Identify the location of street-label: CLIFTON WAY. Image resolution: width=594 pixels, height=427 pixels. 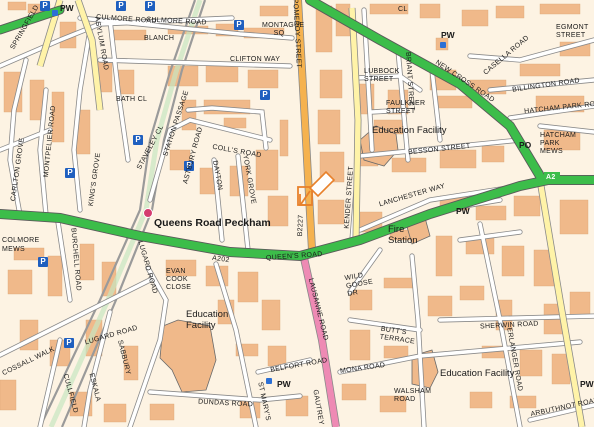
(255, 59).